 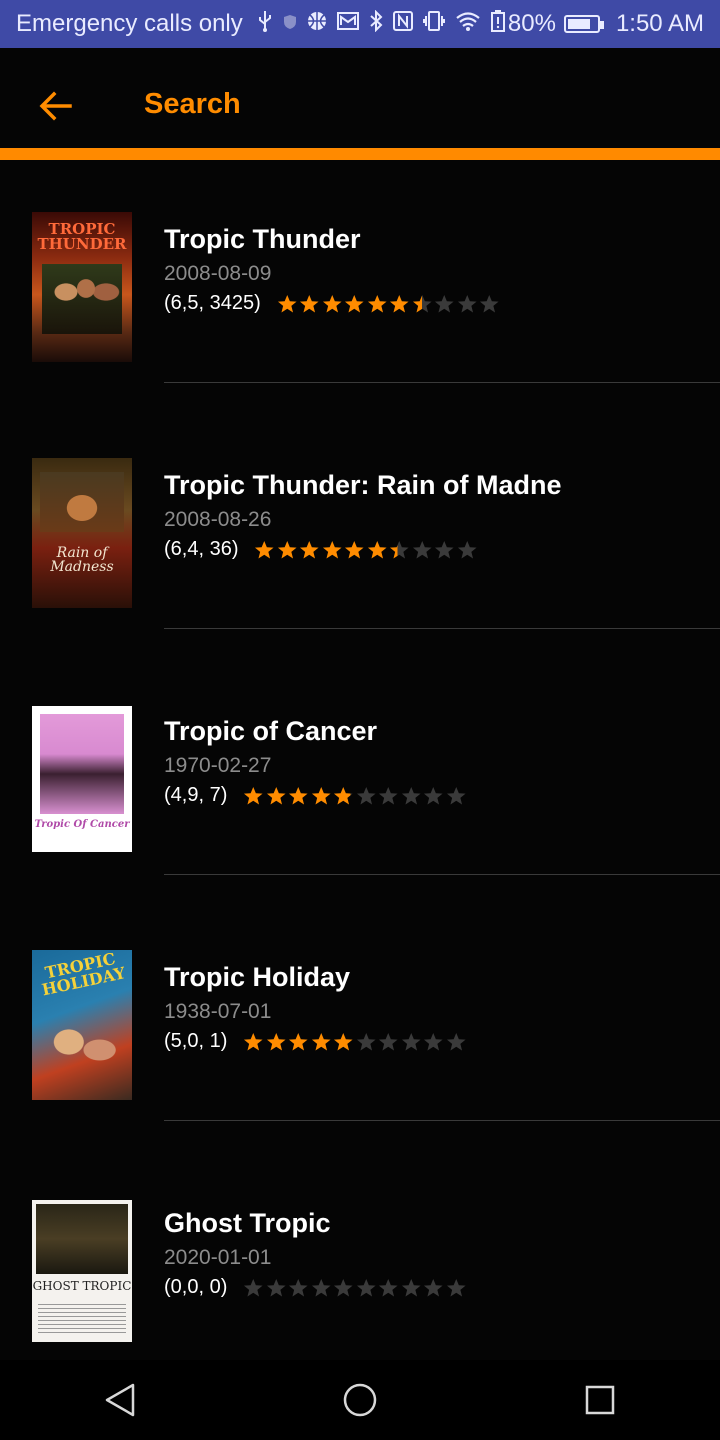 I want to click on movie-poster: Tropic Of Cancer, so click(x=82, y=779).